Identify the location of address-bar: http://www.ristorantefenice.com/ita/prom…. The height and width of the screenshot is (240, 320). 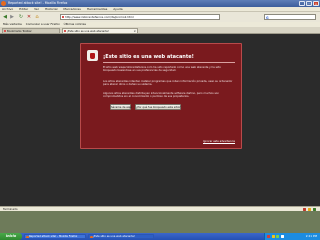
(140, 17).